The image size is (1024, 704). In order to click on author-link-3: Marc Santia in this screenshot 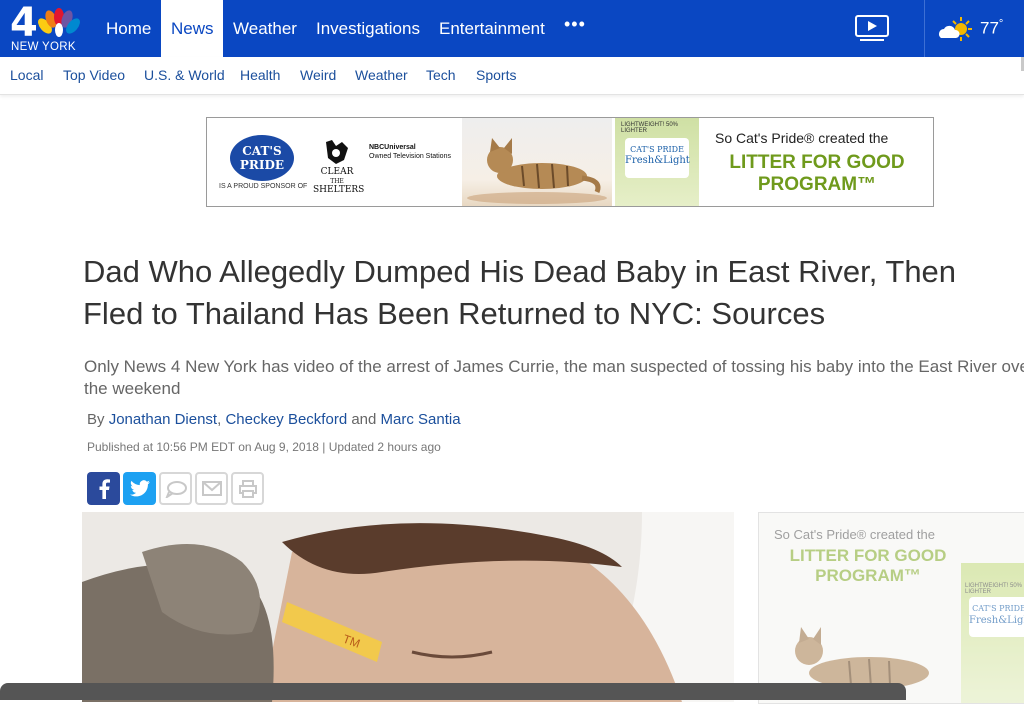, I will do `click(421, 419)`.